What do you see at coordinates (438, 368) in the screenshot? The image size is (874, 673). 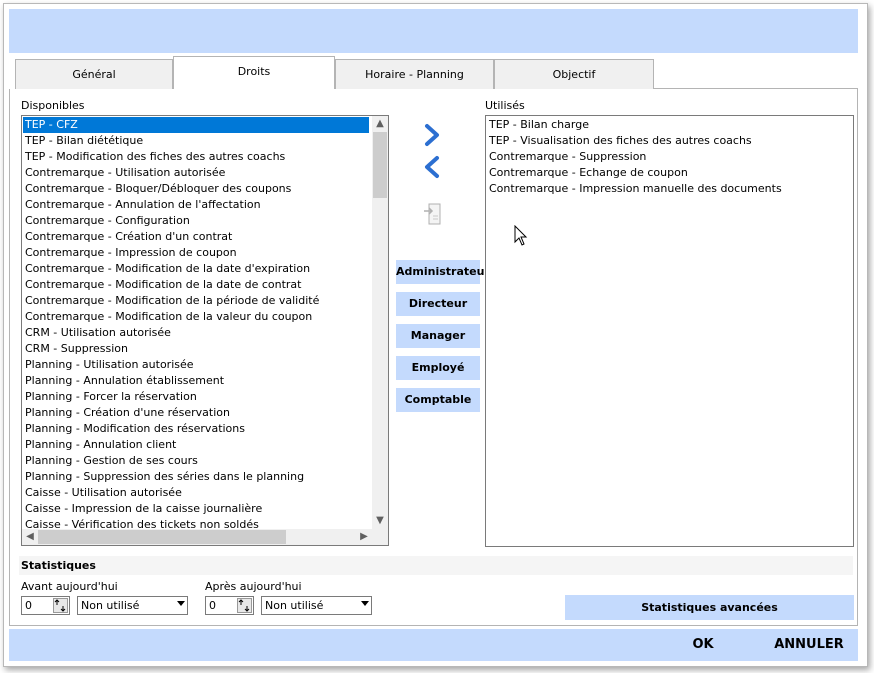 I see `role-employe-button: Employé` at bounding box center [438, 368].